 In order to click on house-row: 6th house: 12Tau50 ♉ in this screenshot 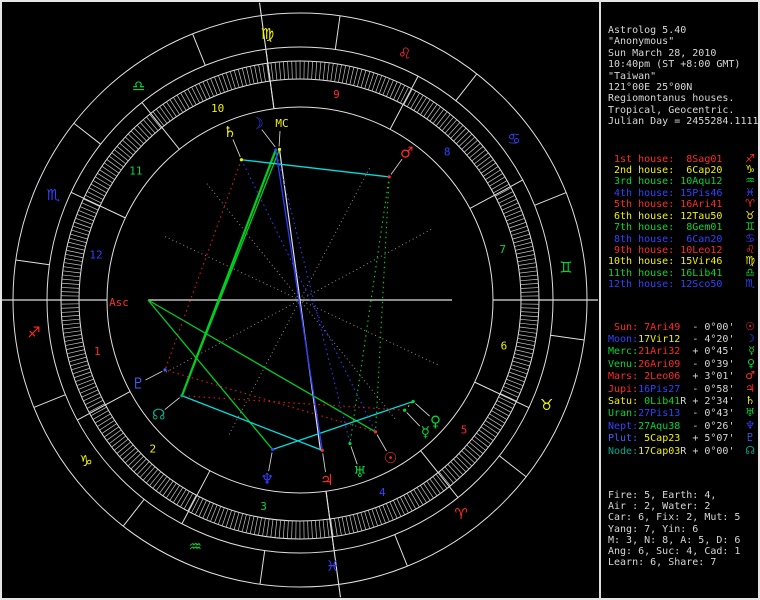, I will do `click(683, 215)`.